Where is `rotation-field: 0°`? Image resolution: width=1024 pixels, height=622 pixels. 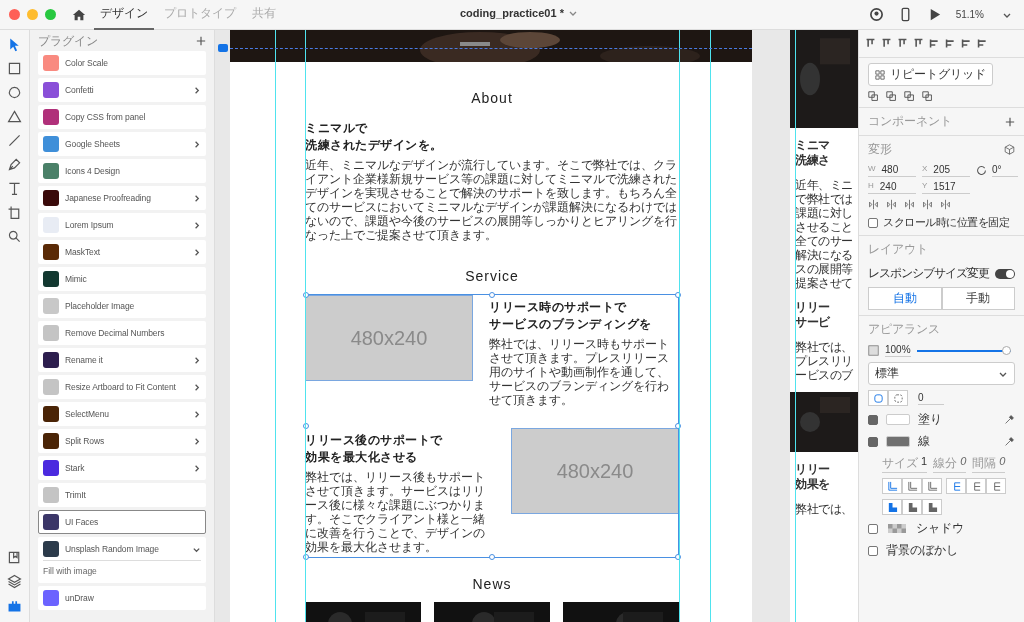
rotation-field: 0° is located at coordinates (1005, 170).